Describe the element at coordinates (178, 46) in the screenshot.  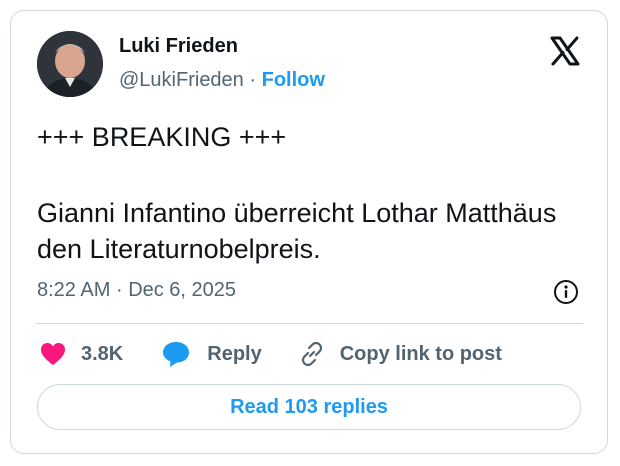
I see `author-name: Luki Frieden` at that location.